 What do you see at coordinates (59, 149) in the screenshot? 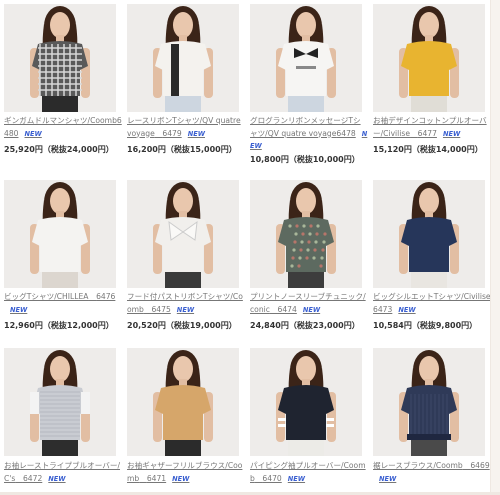
I see `product-price: 25,920円（税抜24,000円）` at bounding box center [59, 149].